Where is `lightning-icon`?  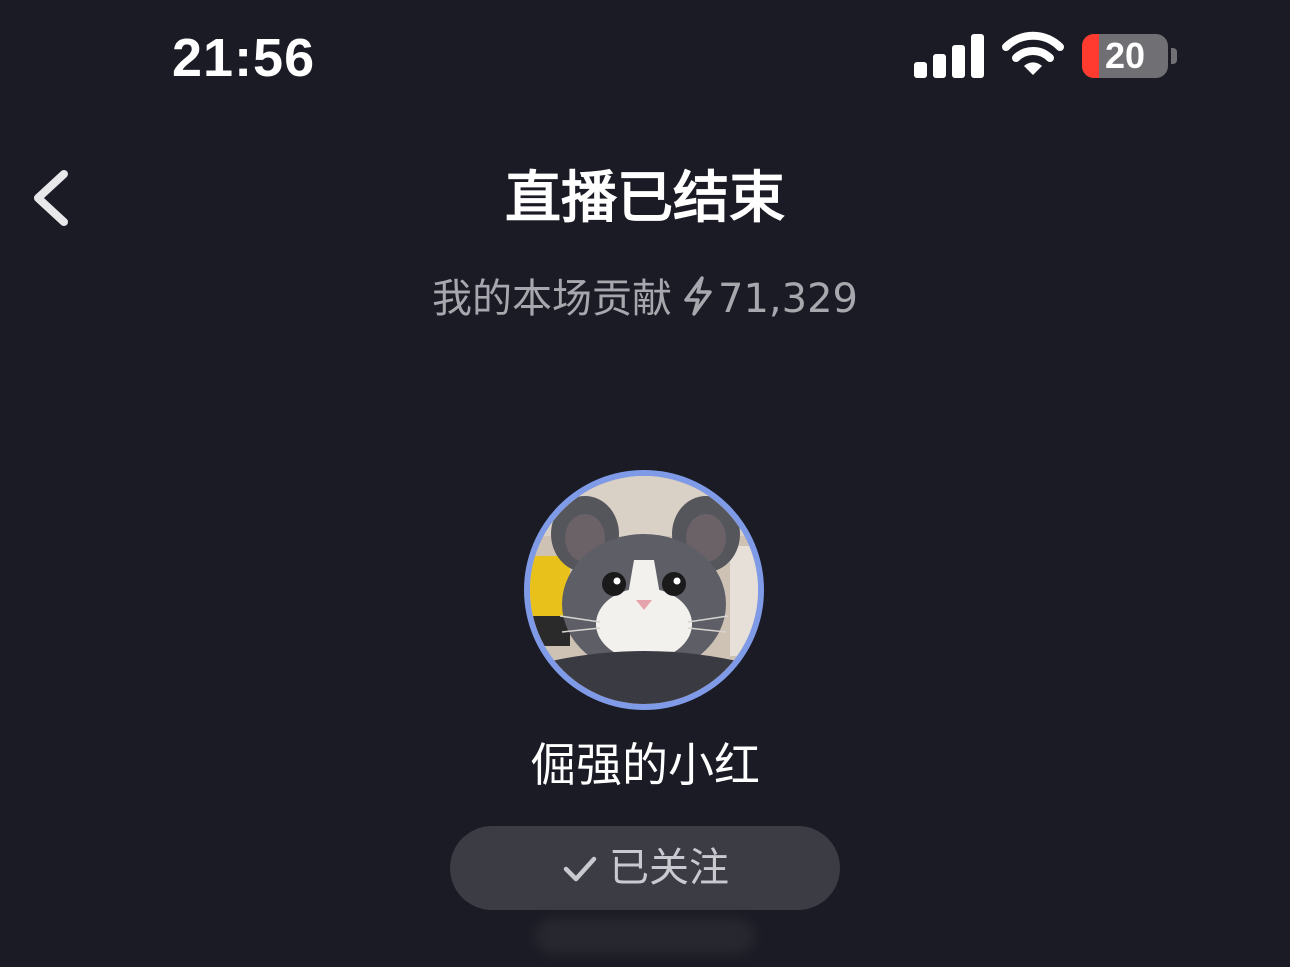 lightning-icon is located at coordinates (698, 296).